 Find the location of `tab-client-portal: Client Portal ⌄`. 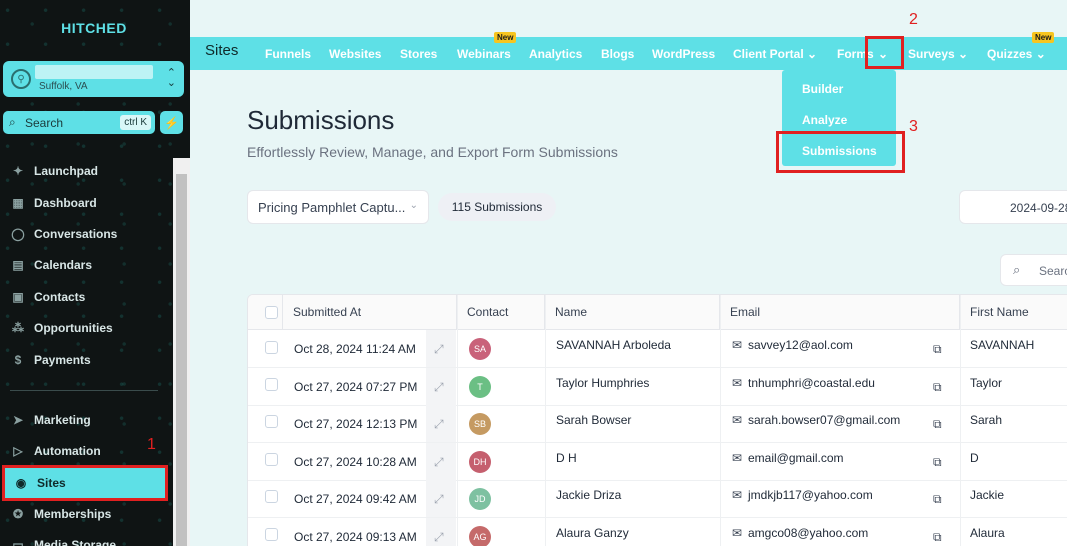

tab-client-portal: Client Portal ⌄ is located at coordinates (775, 54).